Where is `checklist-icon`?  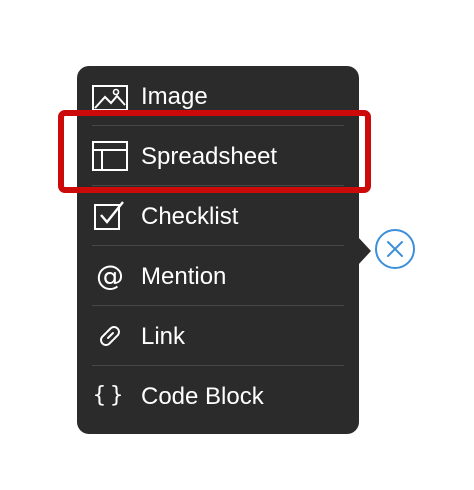 checklist-icon is located at coordinates (110, 216).